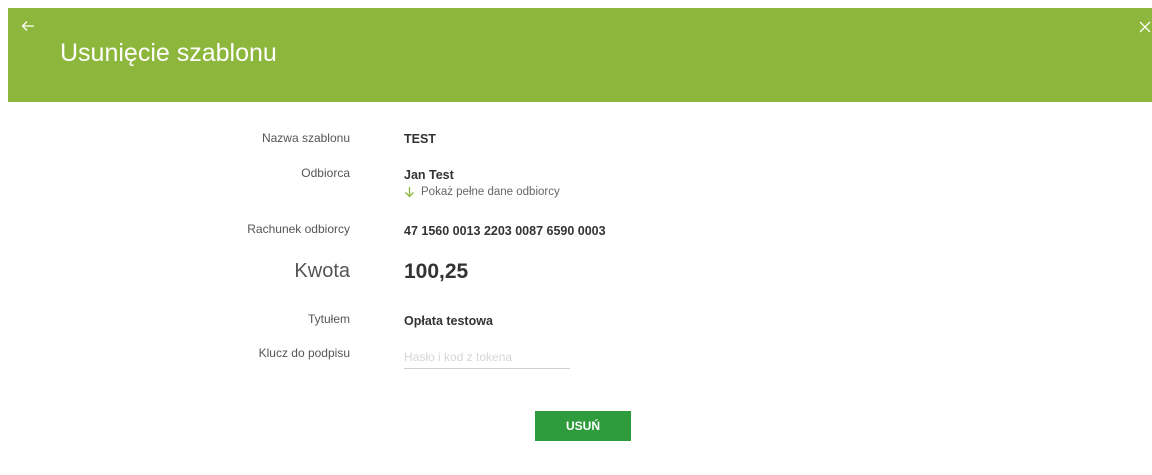 The image size is (1152, 475). Describe the element at coordinates (328, 319) in the screenshot. I see `transfer-title-label: Tytułem` at that location.